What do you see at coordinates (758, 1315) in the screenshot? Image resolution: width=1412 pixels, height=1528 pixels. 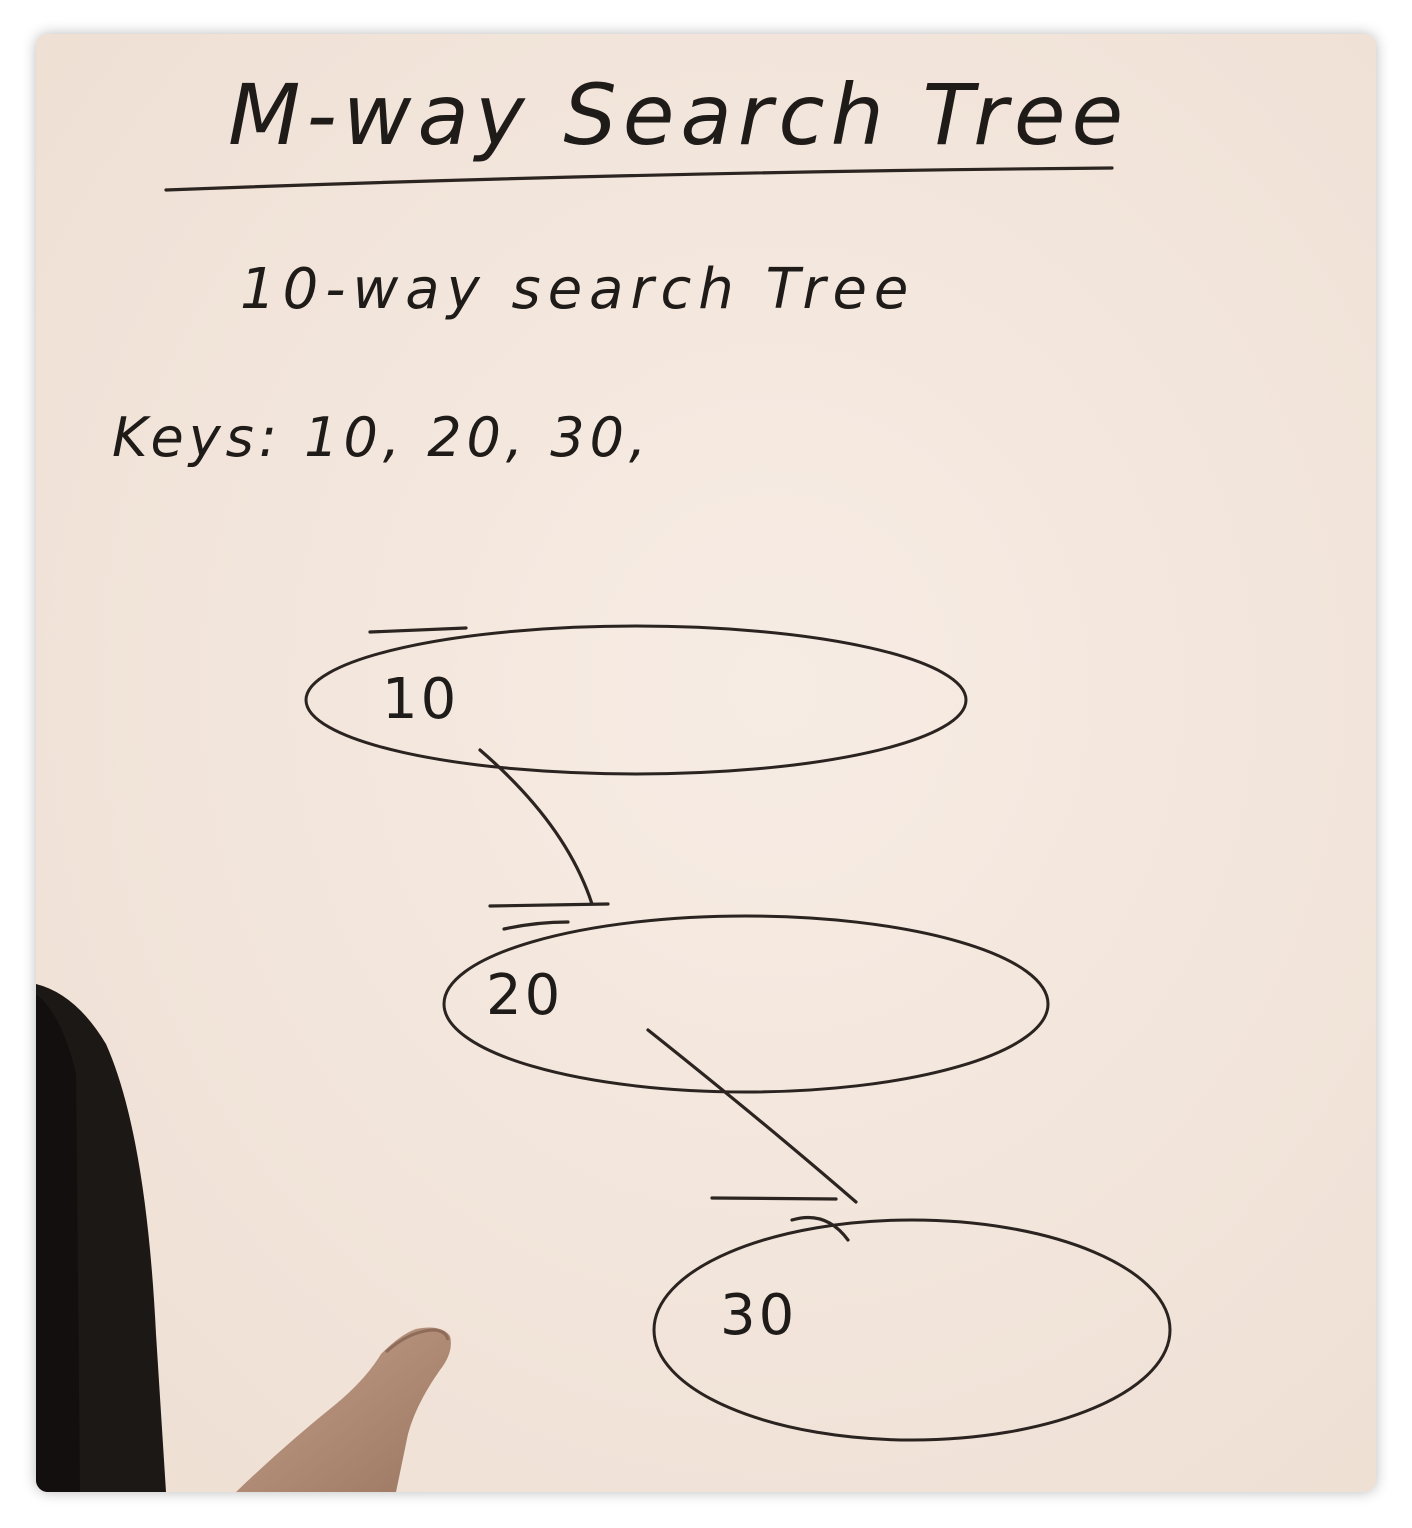 I see `node-3-key: 30` at bounding box center [758, 1315].